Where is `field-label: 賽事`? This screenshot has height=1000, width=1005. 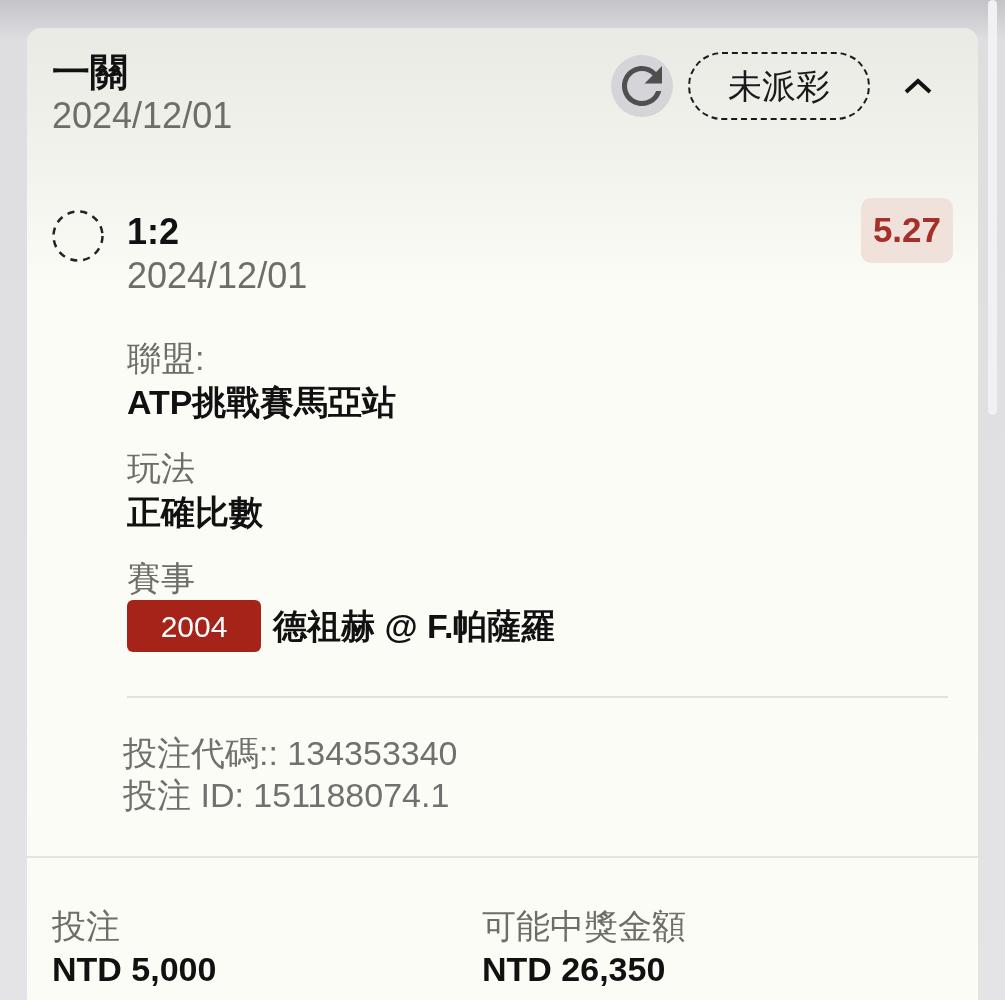
field-label: 賽事 is located at coordinates (161, 578).